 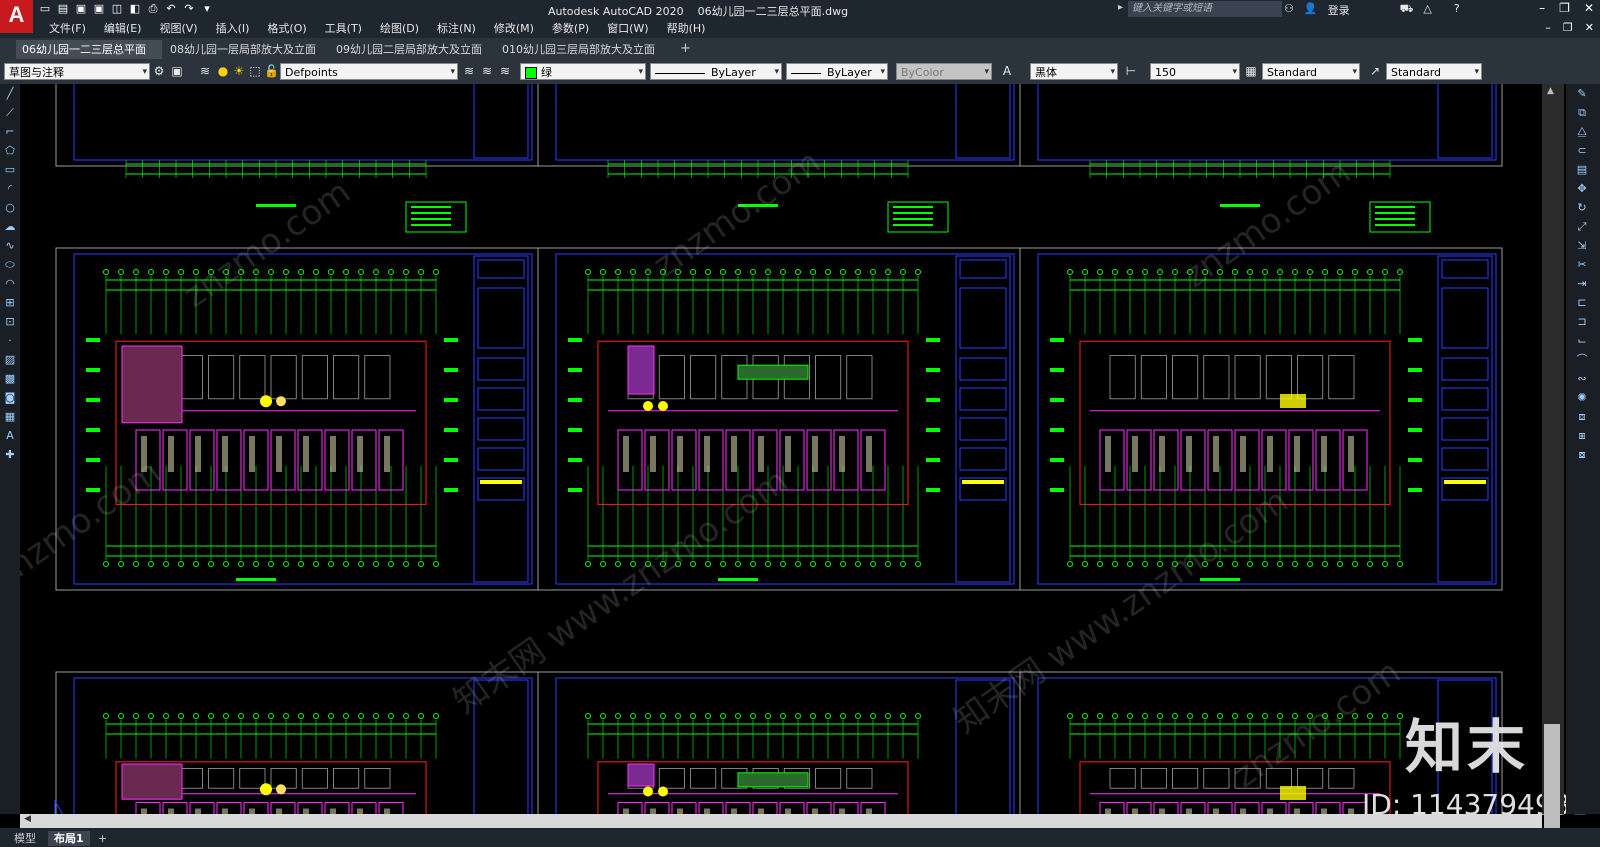 What do you see at coordinates (1205, 9) in the screenshot?
I see `search-input: 键入关键字或短语` at bounding box center [1205, 9].